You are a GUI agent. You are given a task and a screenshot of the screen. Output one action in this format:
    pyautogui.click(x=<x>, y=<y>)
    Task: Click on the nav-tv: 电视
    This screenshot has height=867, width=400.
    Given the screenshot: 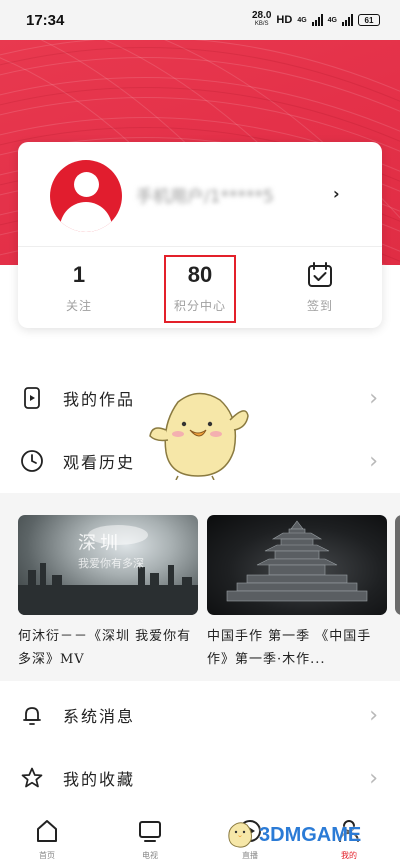 What is the action you would take?
    pyautogui.click(x=150, y=839)
    